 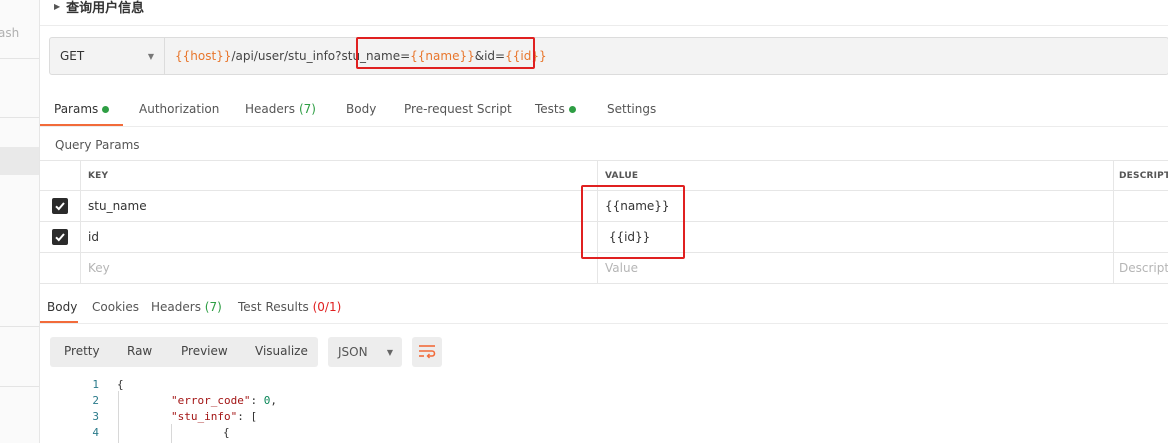 I want to click on param-value-input: {{name}}, so click(x=855, y=206).